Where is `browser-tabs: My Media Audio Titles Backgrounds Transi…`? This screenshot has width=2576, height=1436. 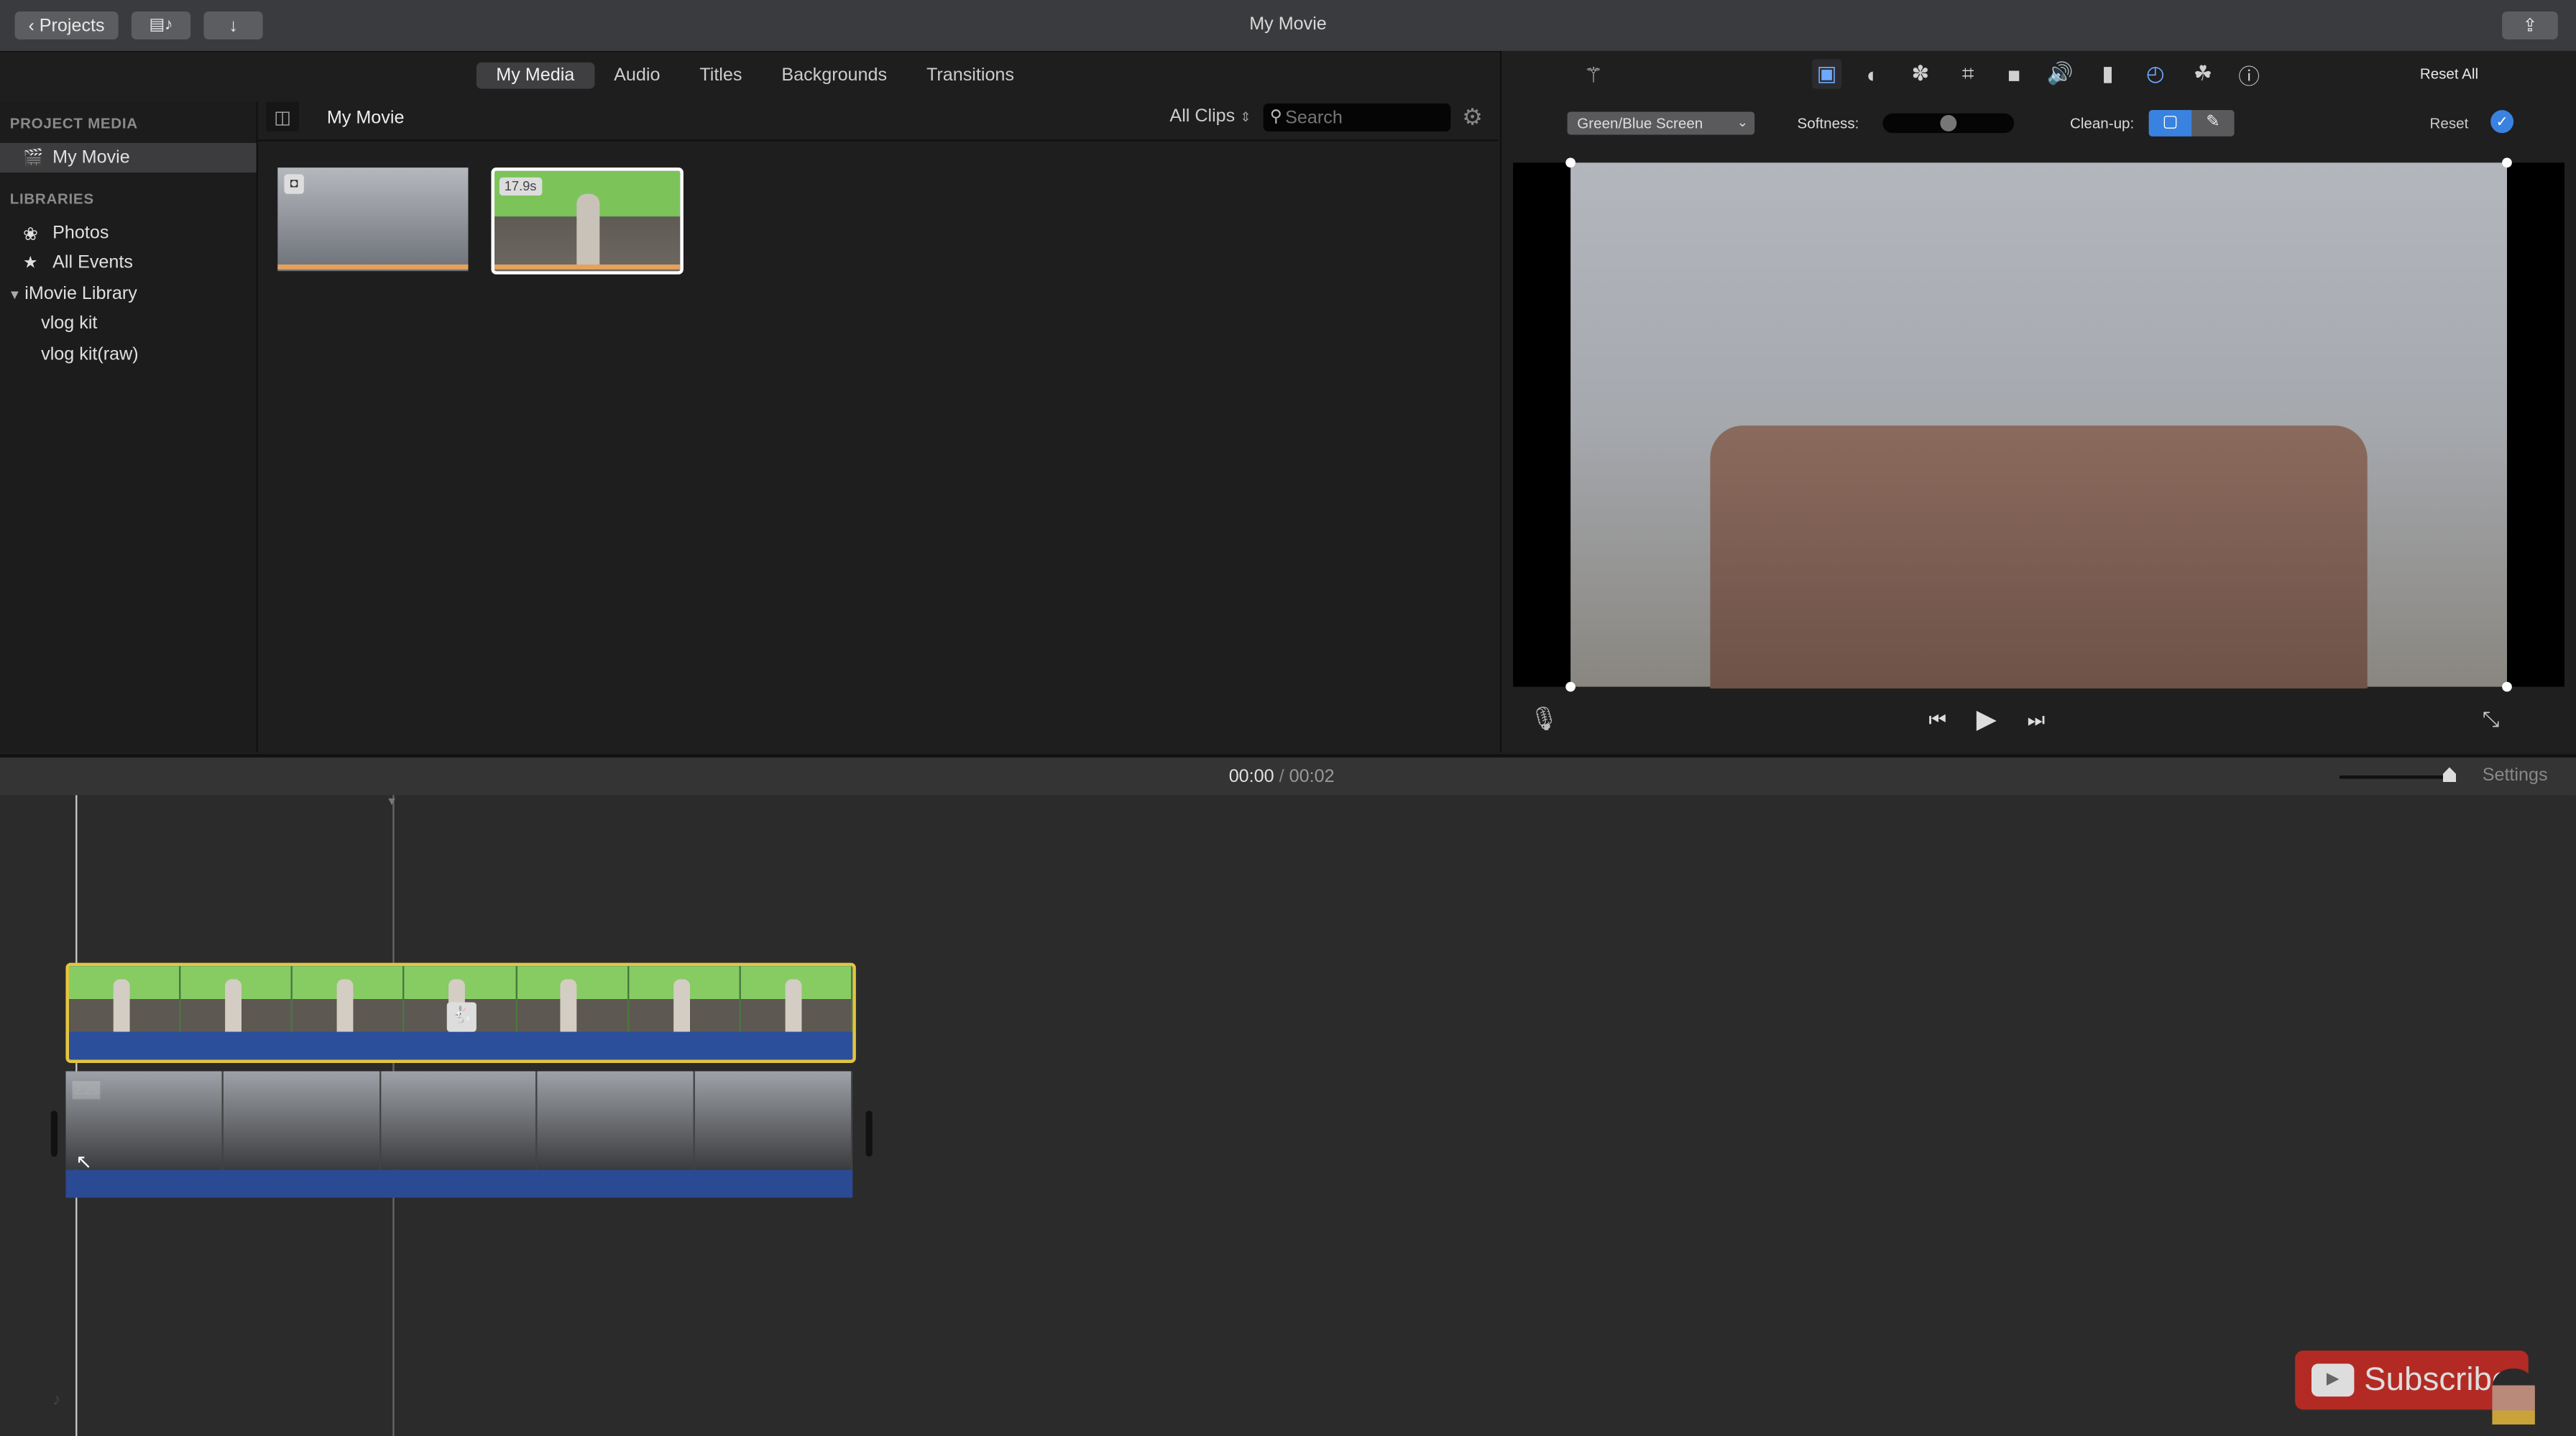
browser-tabs: My Media Audio Titles Backgrounds Transi… is located at coordinates (755, 75).